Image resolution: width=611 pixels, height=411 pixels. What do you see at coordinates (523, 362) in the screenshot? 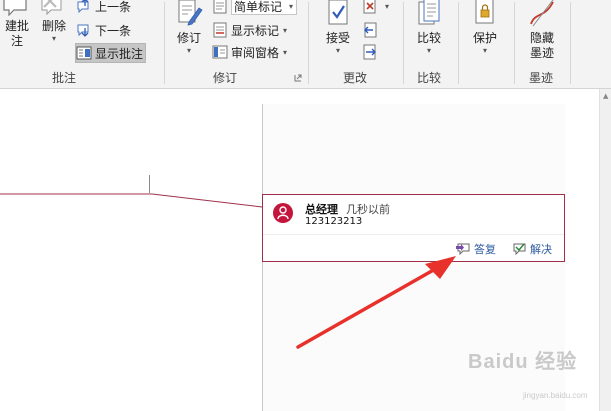
I see `baidu-watermark-logo: Baidu 经验` at bounding box center [523, 362].